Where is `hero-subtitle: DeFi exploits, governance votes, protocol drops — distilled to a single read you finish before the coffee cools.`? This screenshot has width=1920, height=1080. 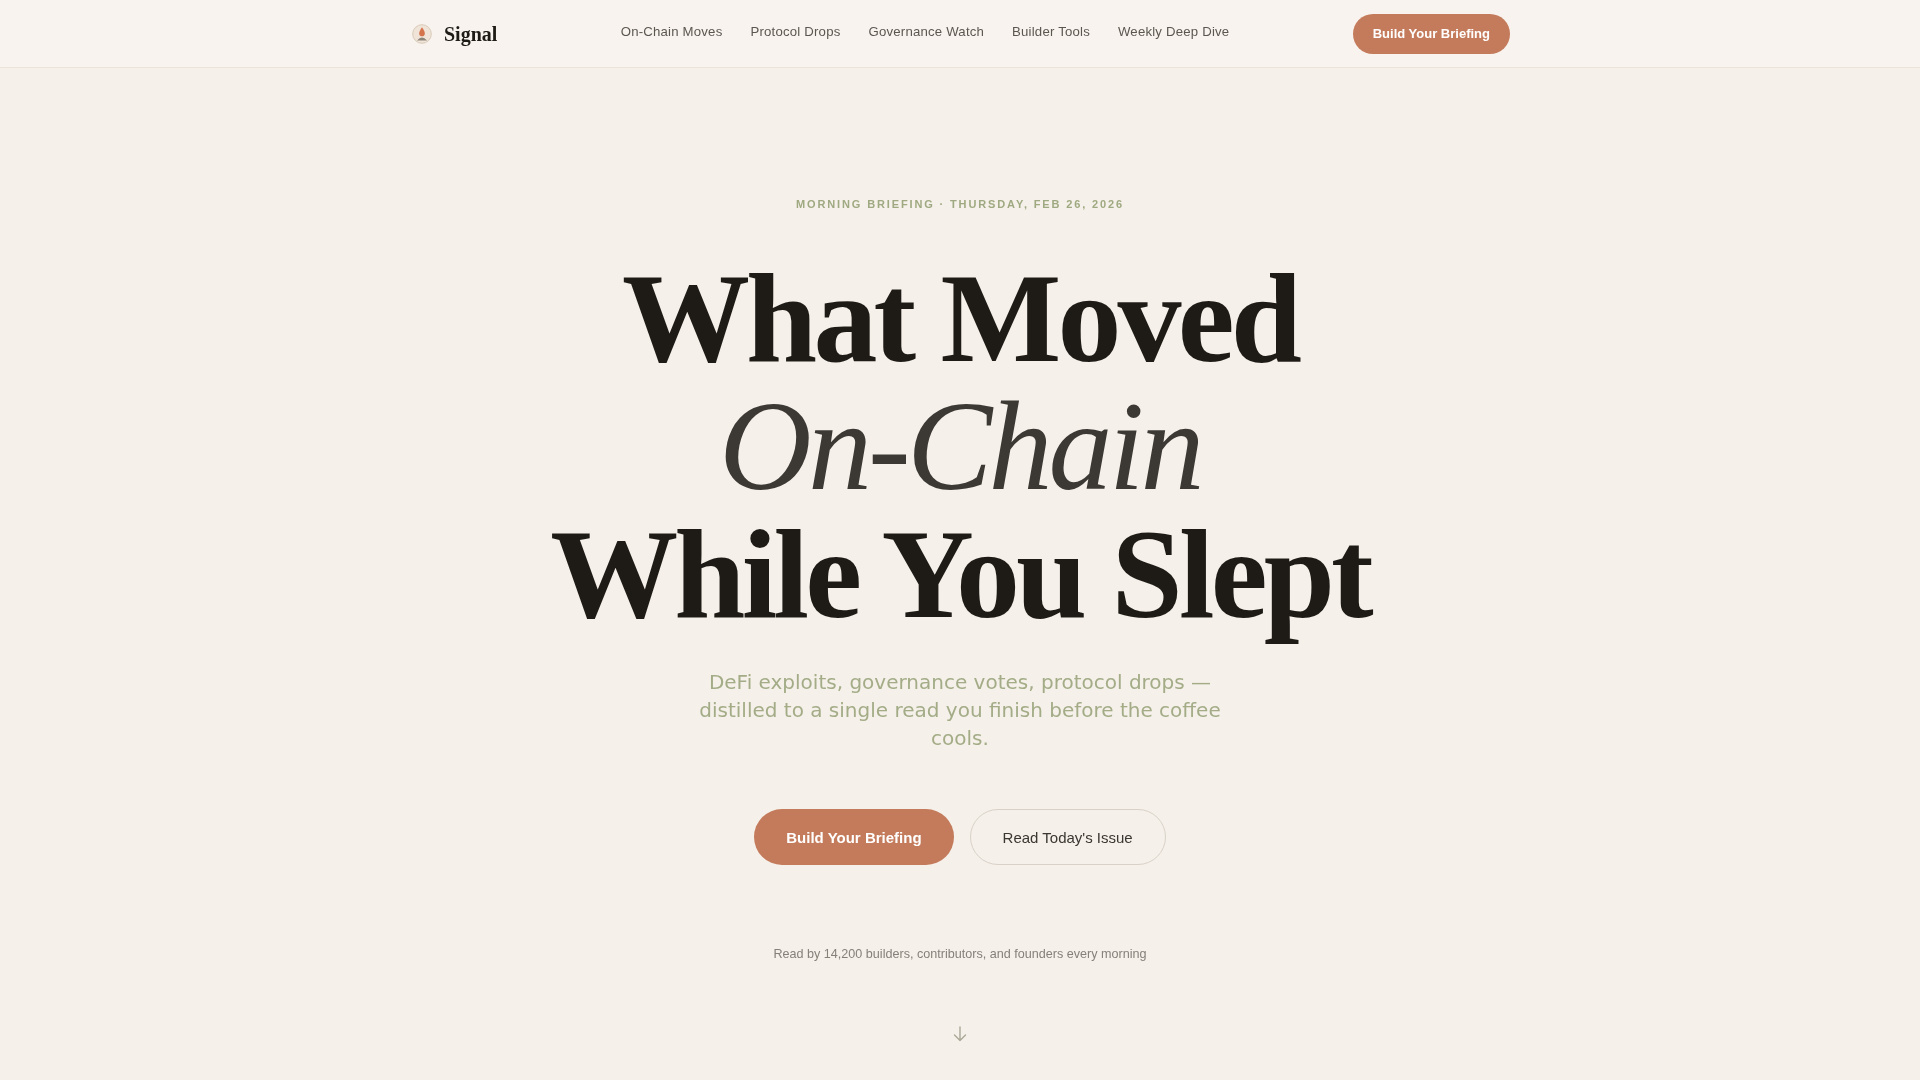
hero-subtitle: DeFi exploits, governance votes, protocol drops — distilled to a single read you finish before the coffee cools. is located at coordinates (960, 710).